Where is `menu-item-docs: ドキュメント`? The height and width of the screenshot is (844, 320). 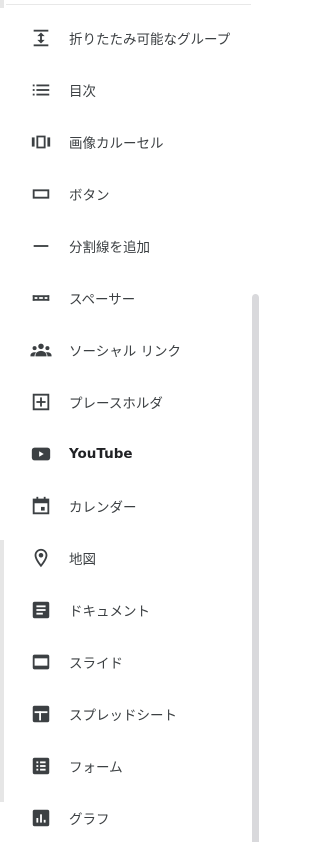
menu-item-docs: ドキュメント is located at coordinates (126, 610).